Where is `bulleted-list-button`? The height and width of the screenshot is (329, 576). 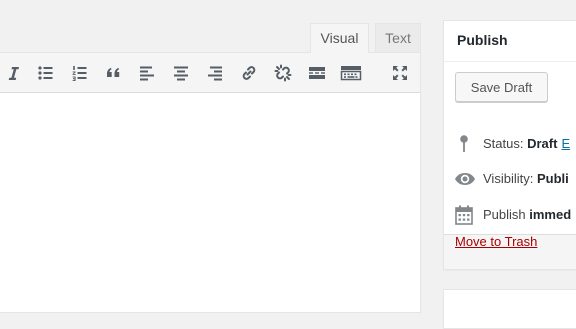
bulleted-list-button is located at coordinates (46, 73).